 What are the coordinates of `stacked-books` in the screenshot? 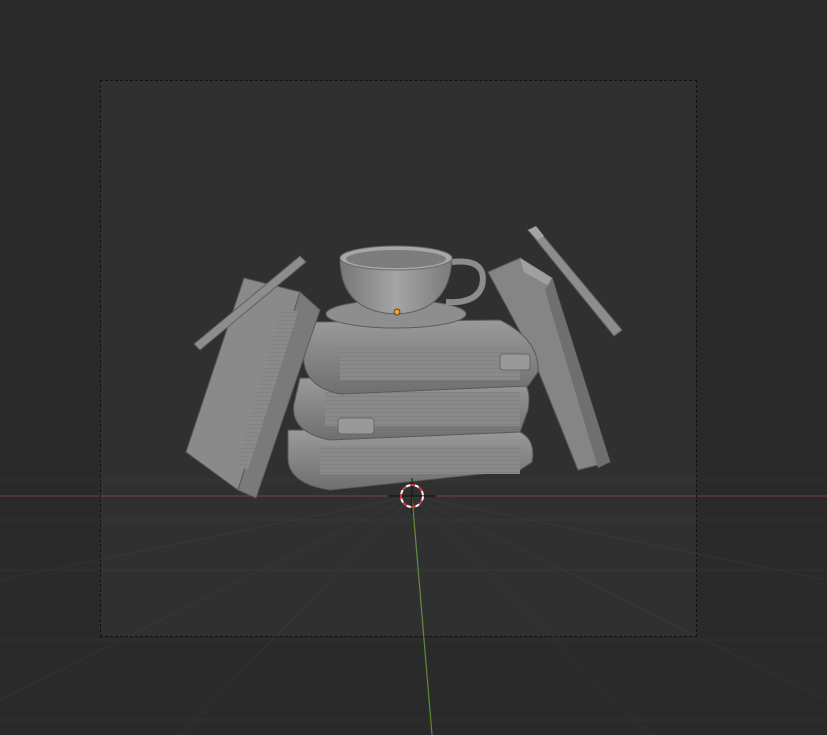 It's located at (413, 405).